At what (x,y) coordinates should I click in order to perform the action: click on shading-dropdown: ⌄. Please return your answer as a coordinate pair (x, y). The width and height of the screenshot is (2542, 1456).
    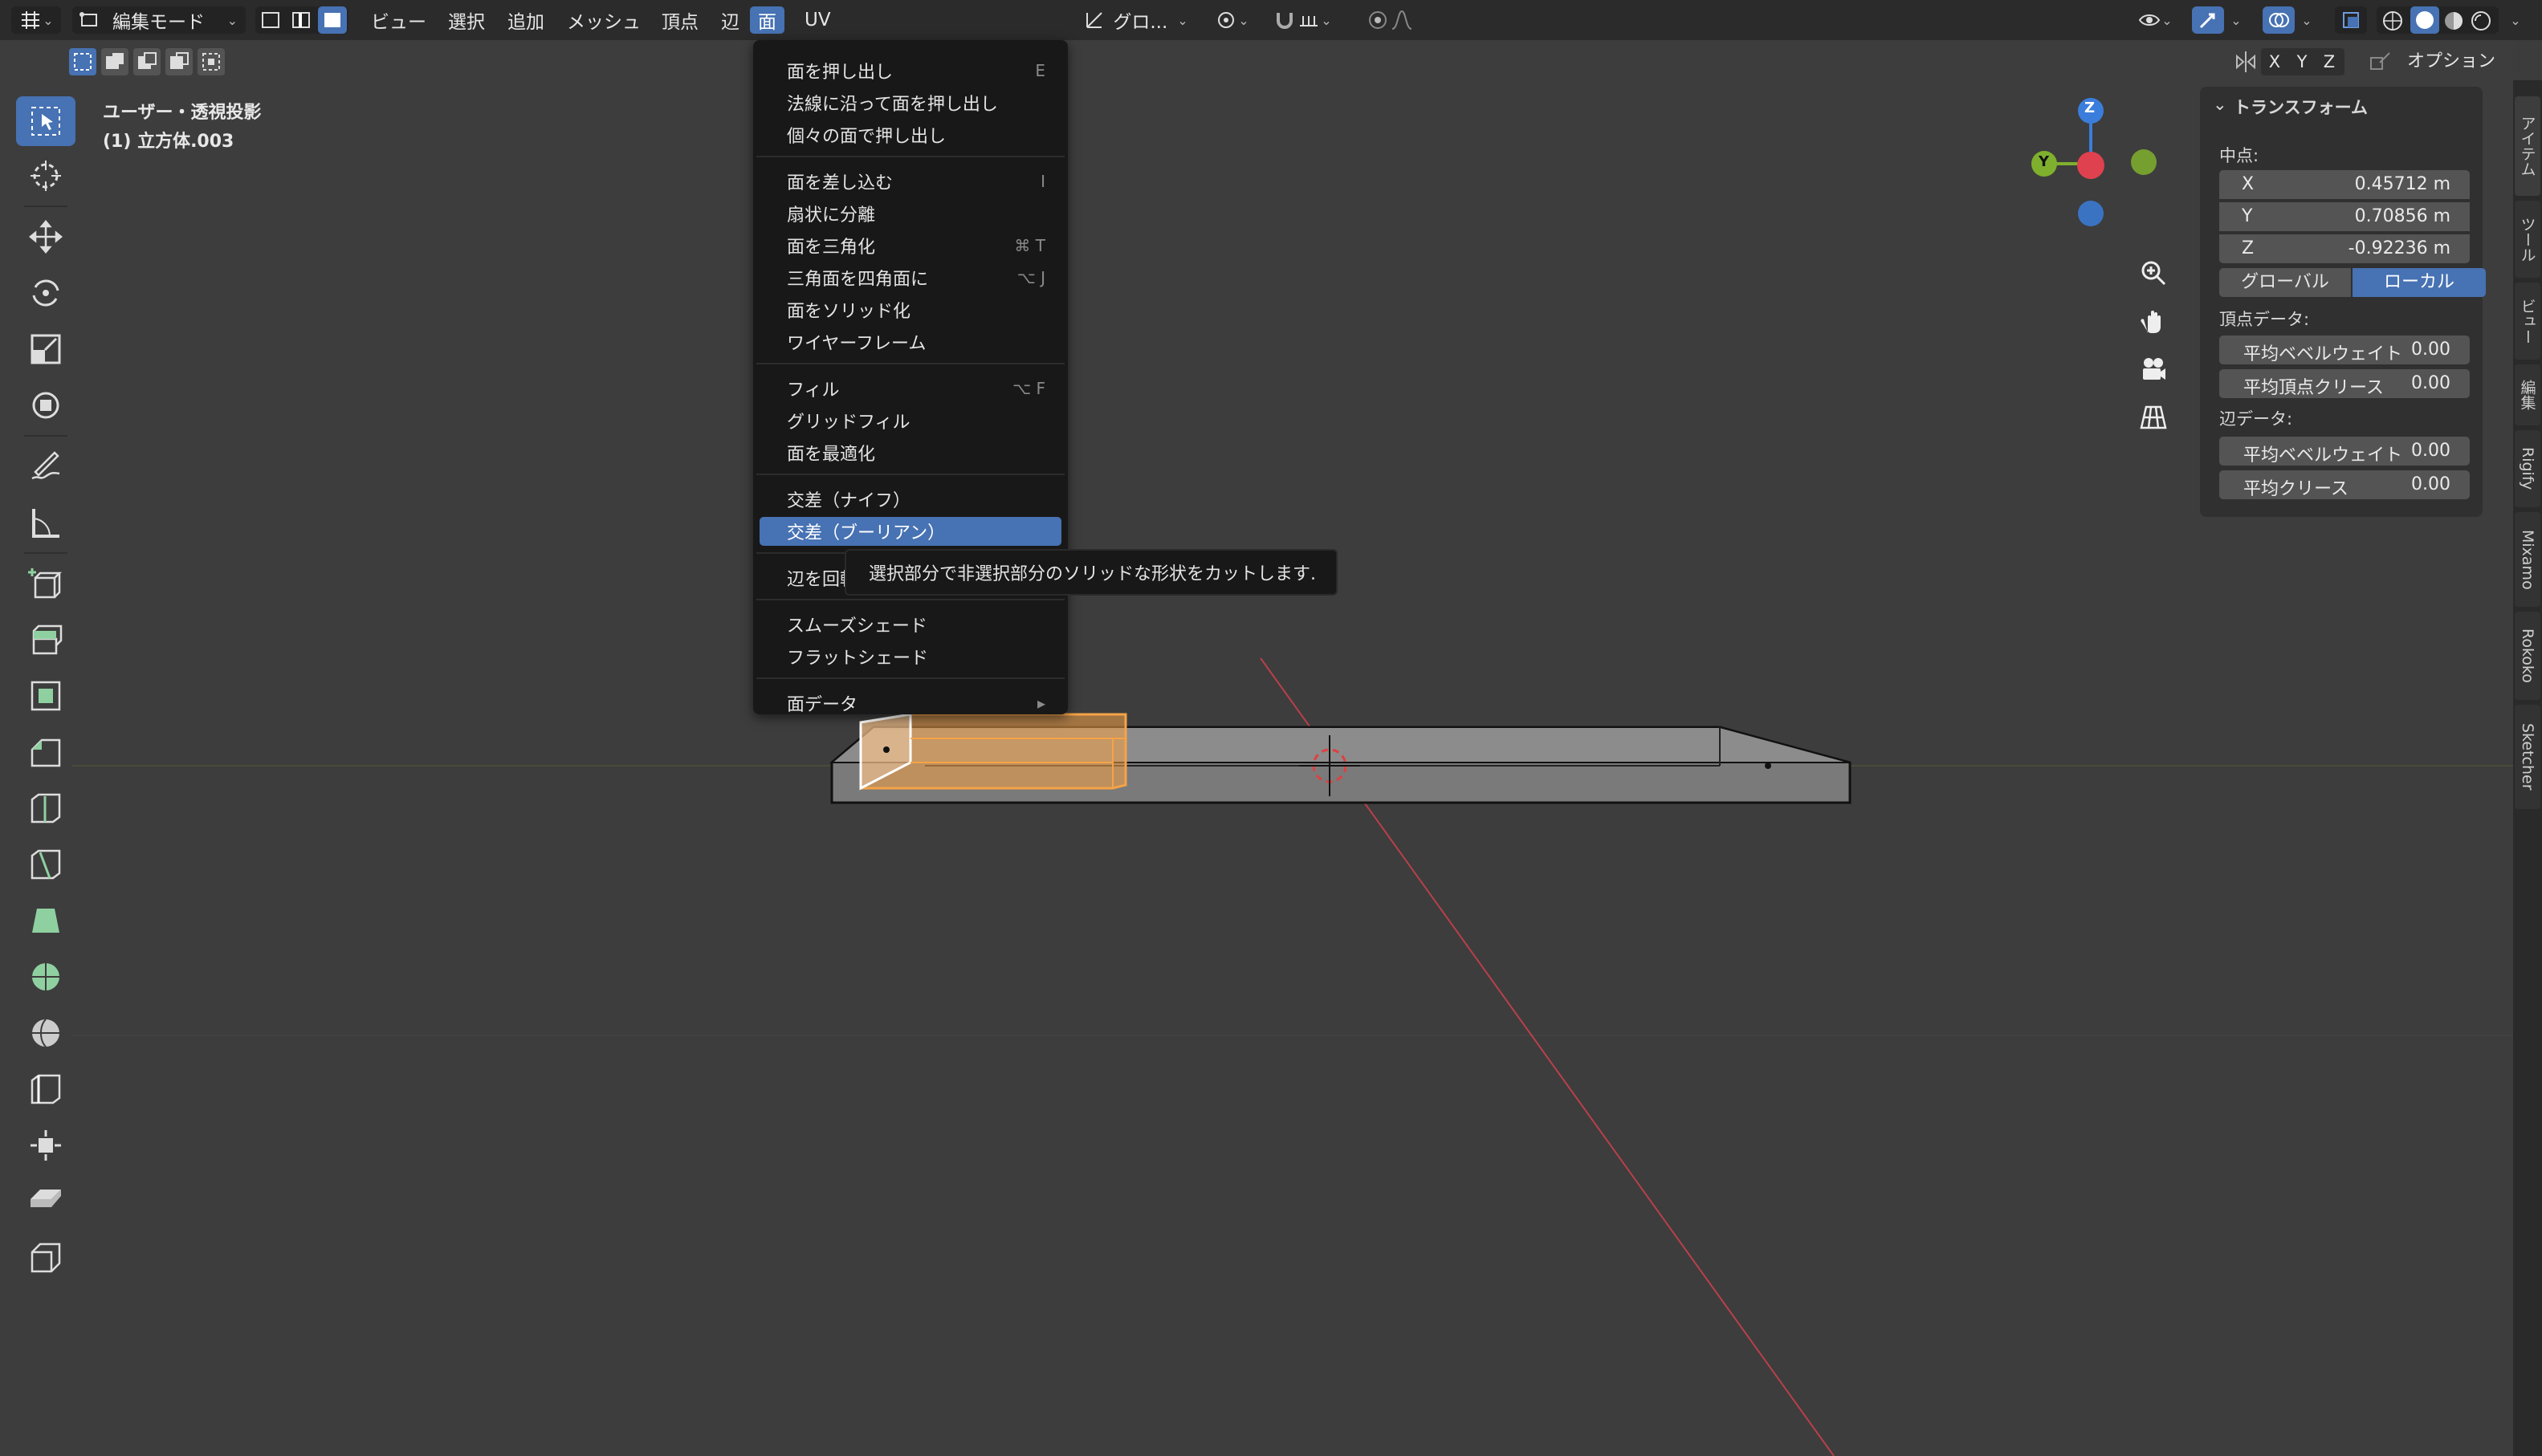
    Looking at the image, I should click on (2515, 20).